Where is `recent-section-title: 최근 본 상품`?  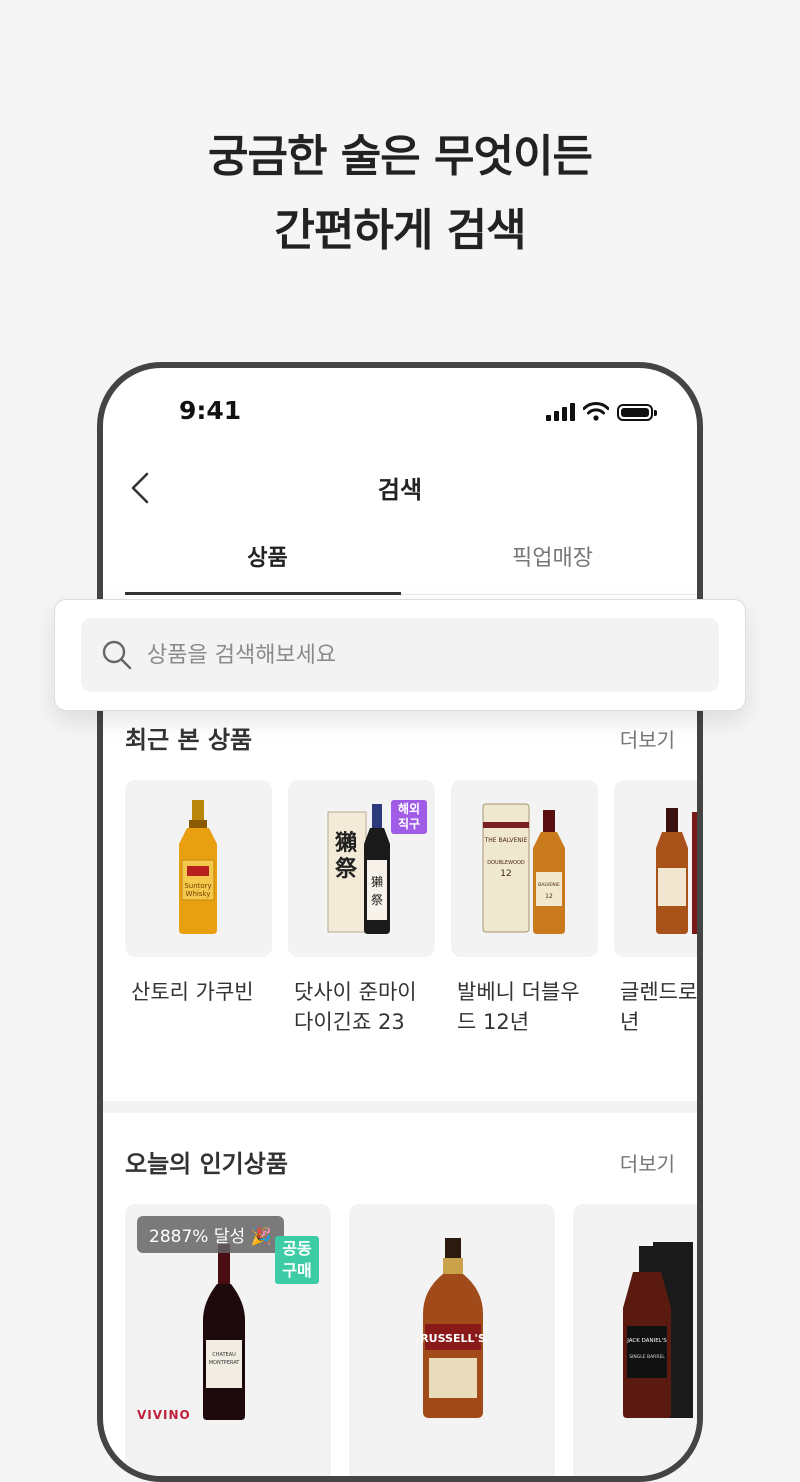
recent-section-title: 최근 본 상품 is located at coordinates (189, 740).